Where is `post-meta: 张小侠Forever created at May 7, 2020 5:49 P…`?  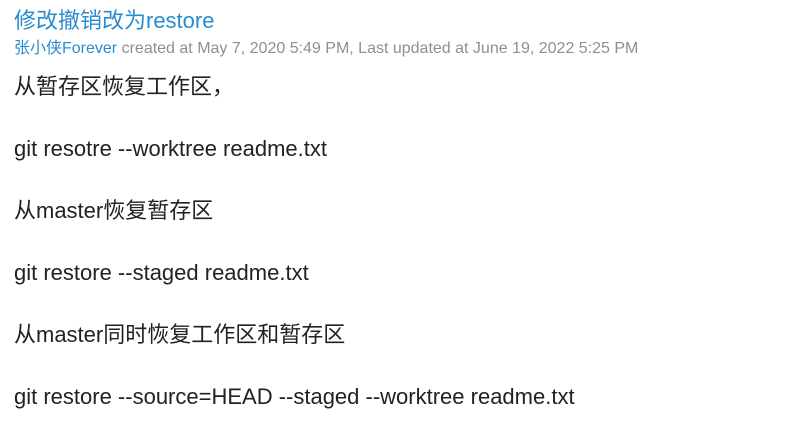 post-meta: 张小侠Forever created at May 7, 2020 5:49 P… is located at coordinates (400, 49).